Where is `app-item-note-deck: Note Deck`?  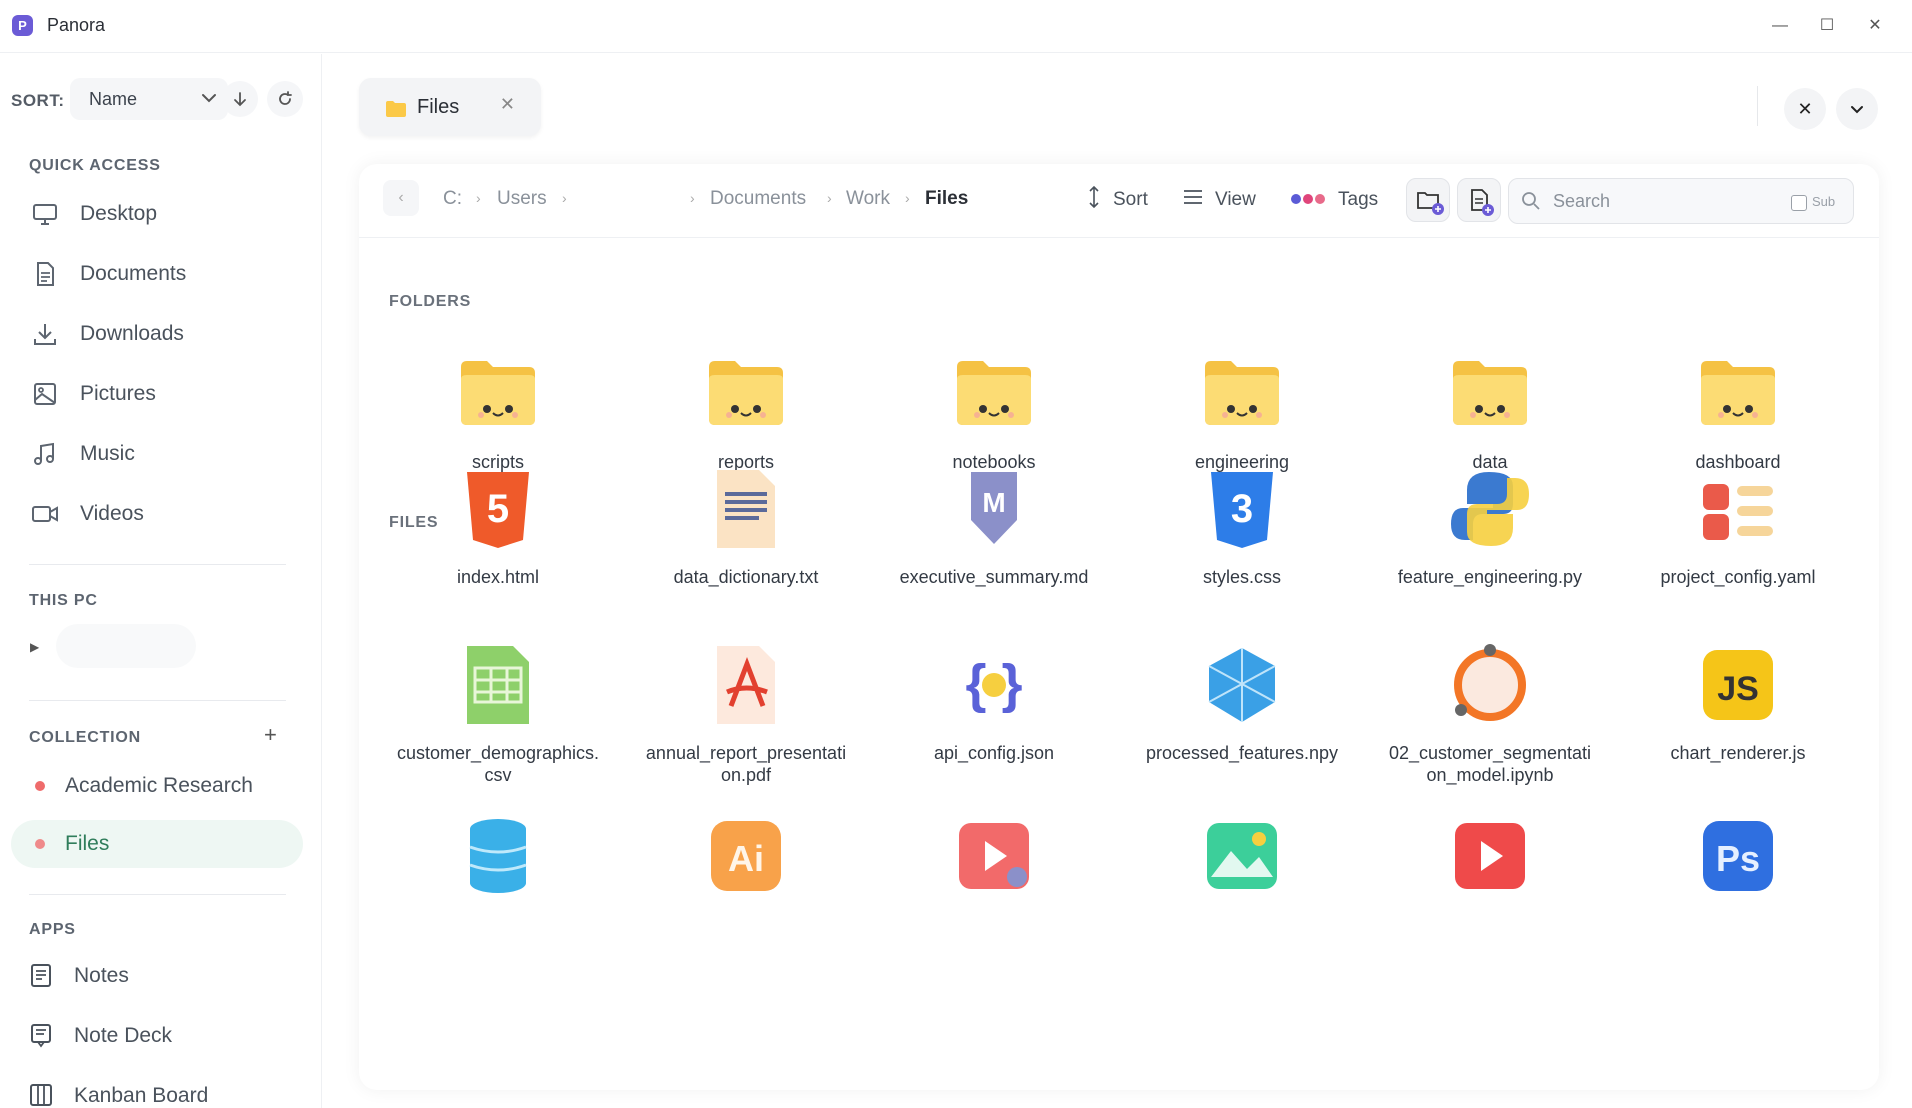
app-item-note-deck: Note Deck is located at coordinates (100, 1036).